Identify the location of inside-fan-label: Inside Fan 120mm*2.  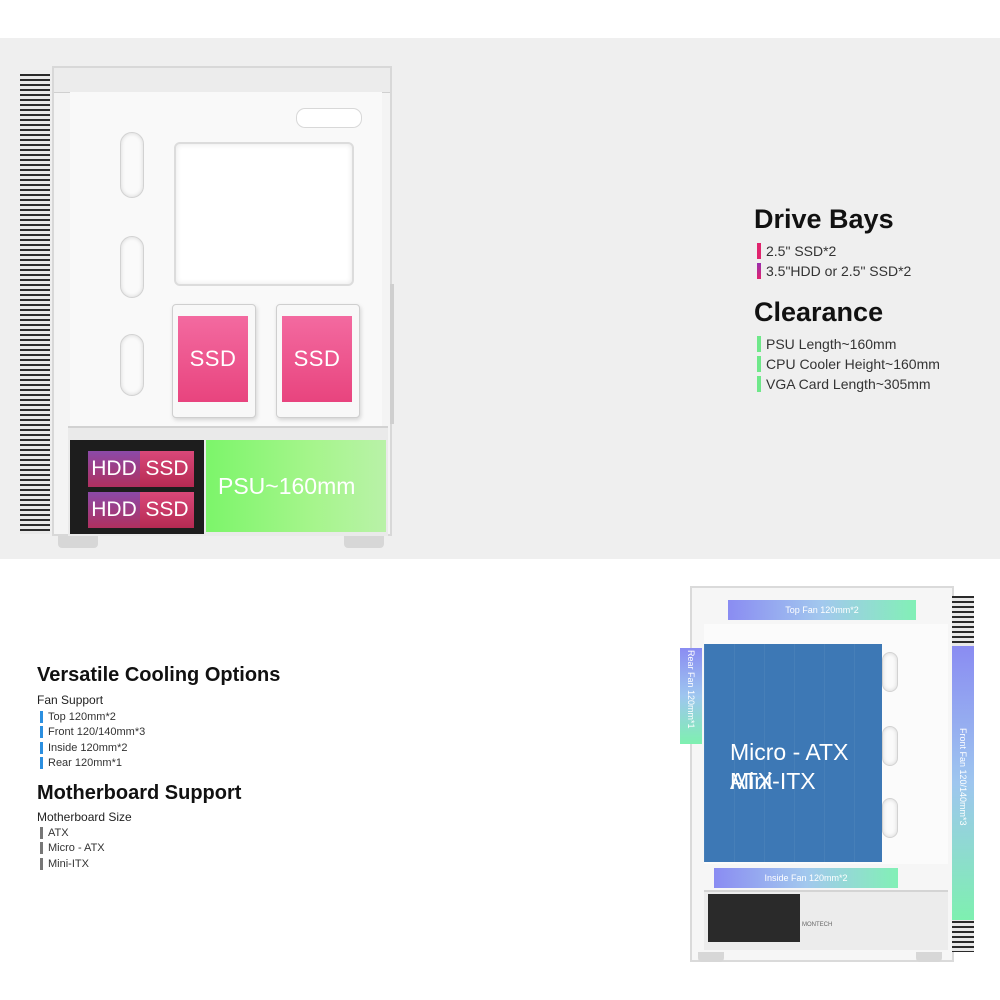
(806, 878).